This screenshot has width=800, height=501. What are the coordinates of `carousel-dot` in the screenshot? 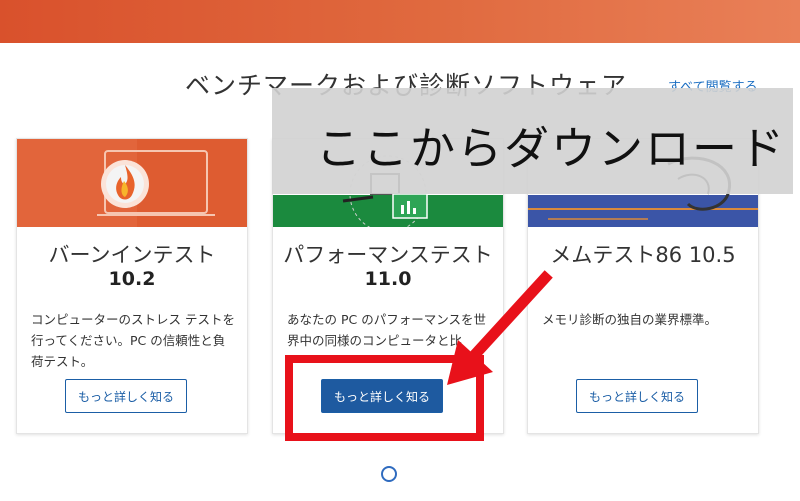 It's located at (389, 474).